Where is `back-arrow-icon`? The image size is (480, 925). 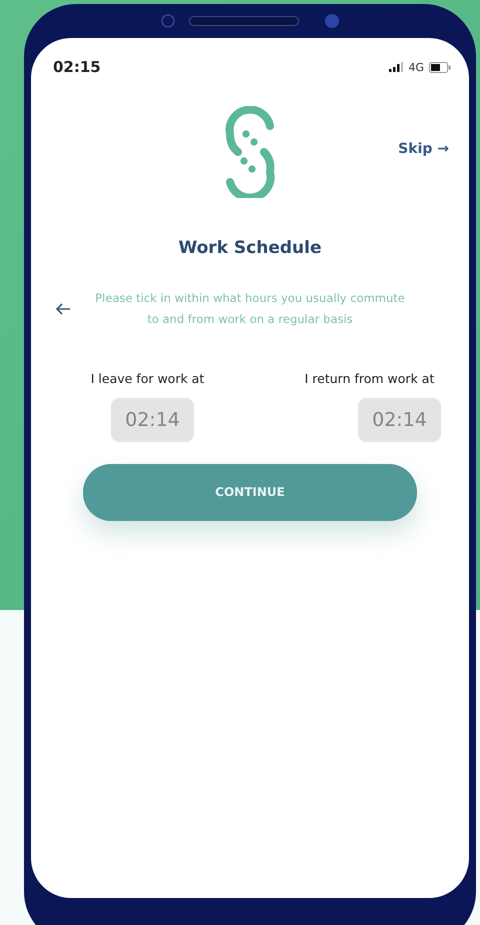
back-arrow-icon is located at coordinates (63, 309).